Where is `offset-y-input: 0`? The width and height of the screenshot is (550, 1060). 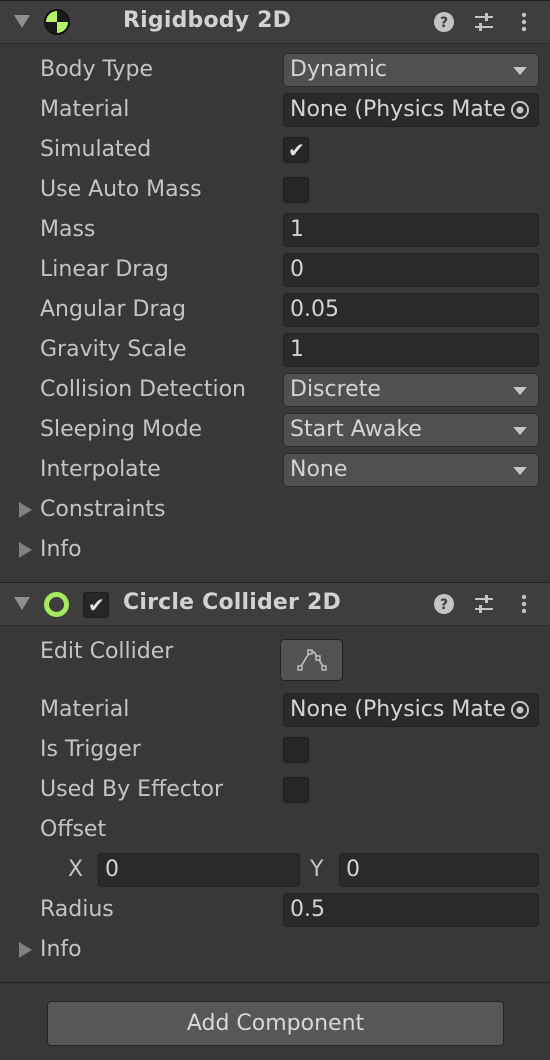 offset-y-input: 0 is located at coordinates (439, 870).